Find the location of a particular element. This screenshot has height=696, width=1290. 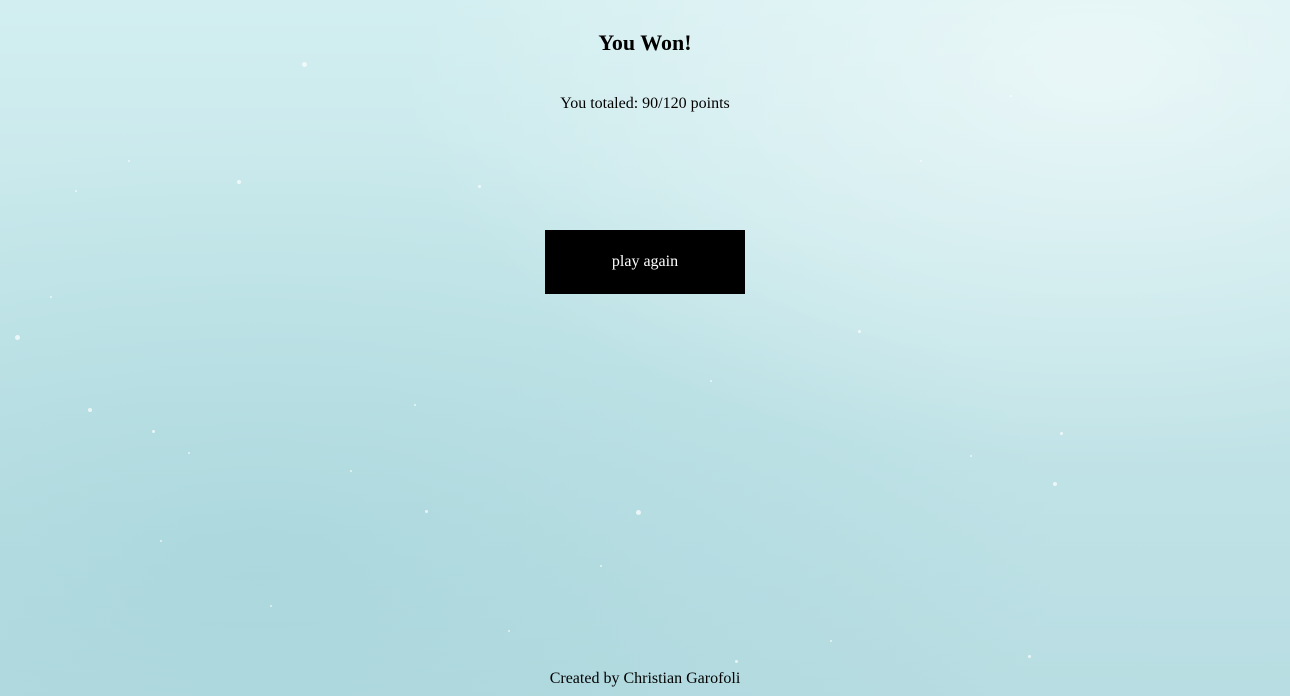

play-again-button: play again is located at coordinates (645, 262).